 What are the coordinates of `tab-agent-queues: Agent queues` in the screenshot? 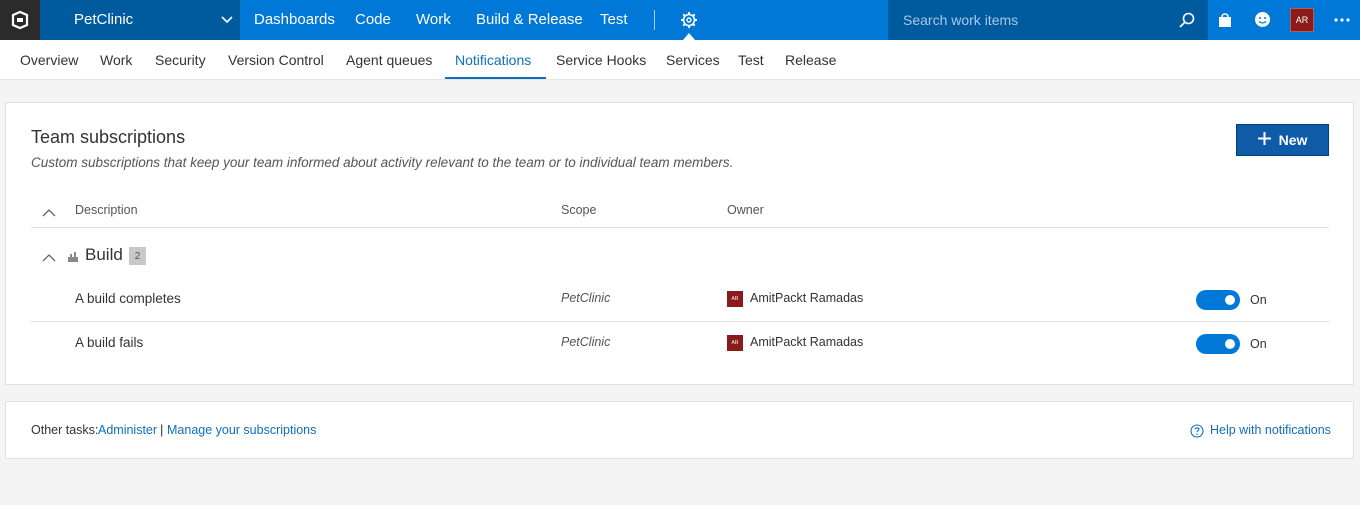 It's located at (389, 60).